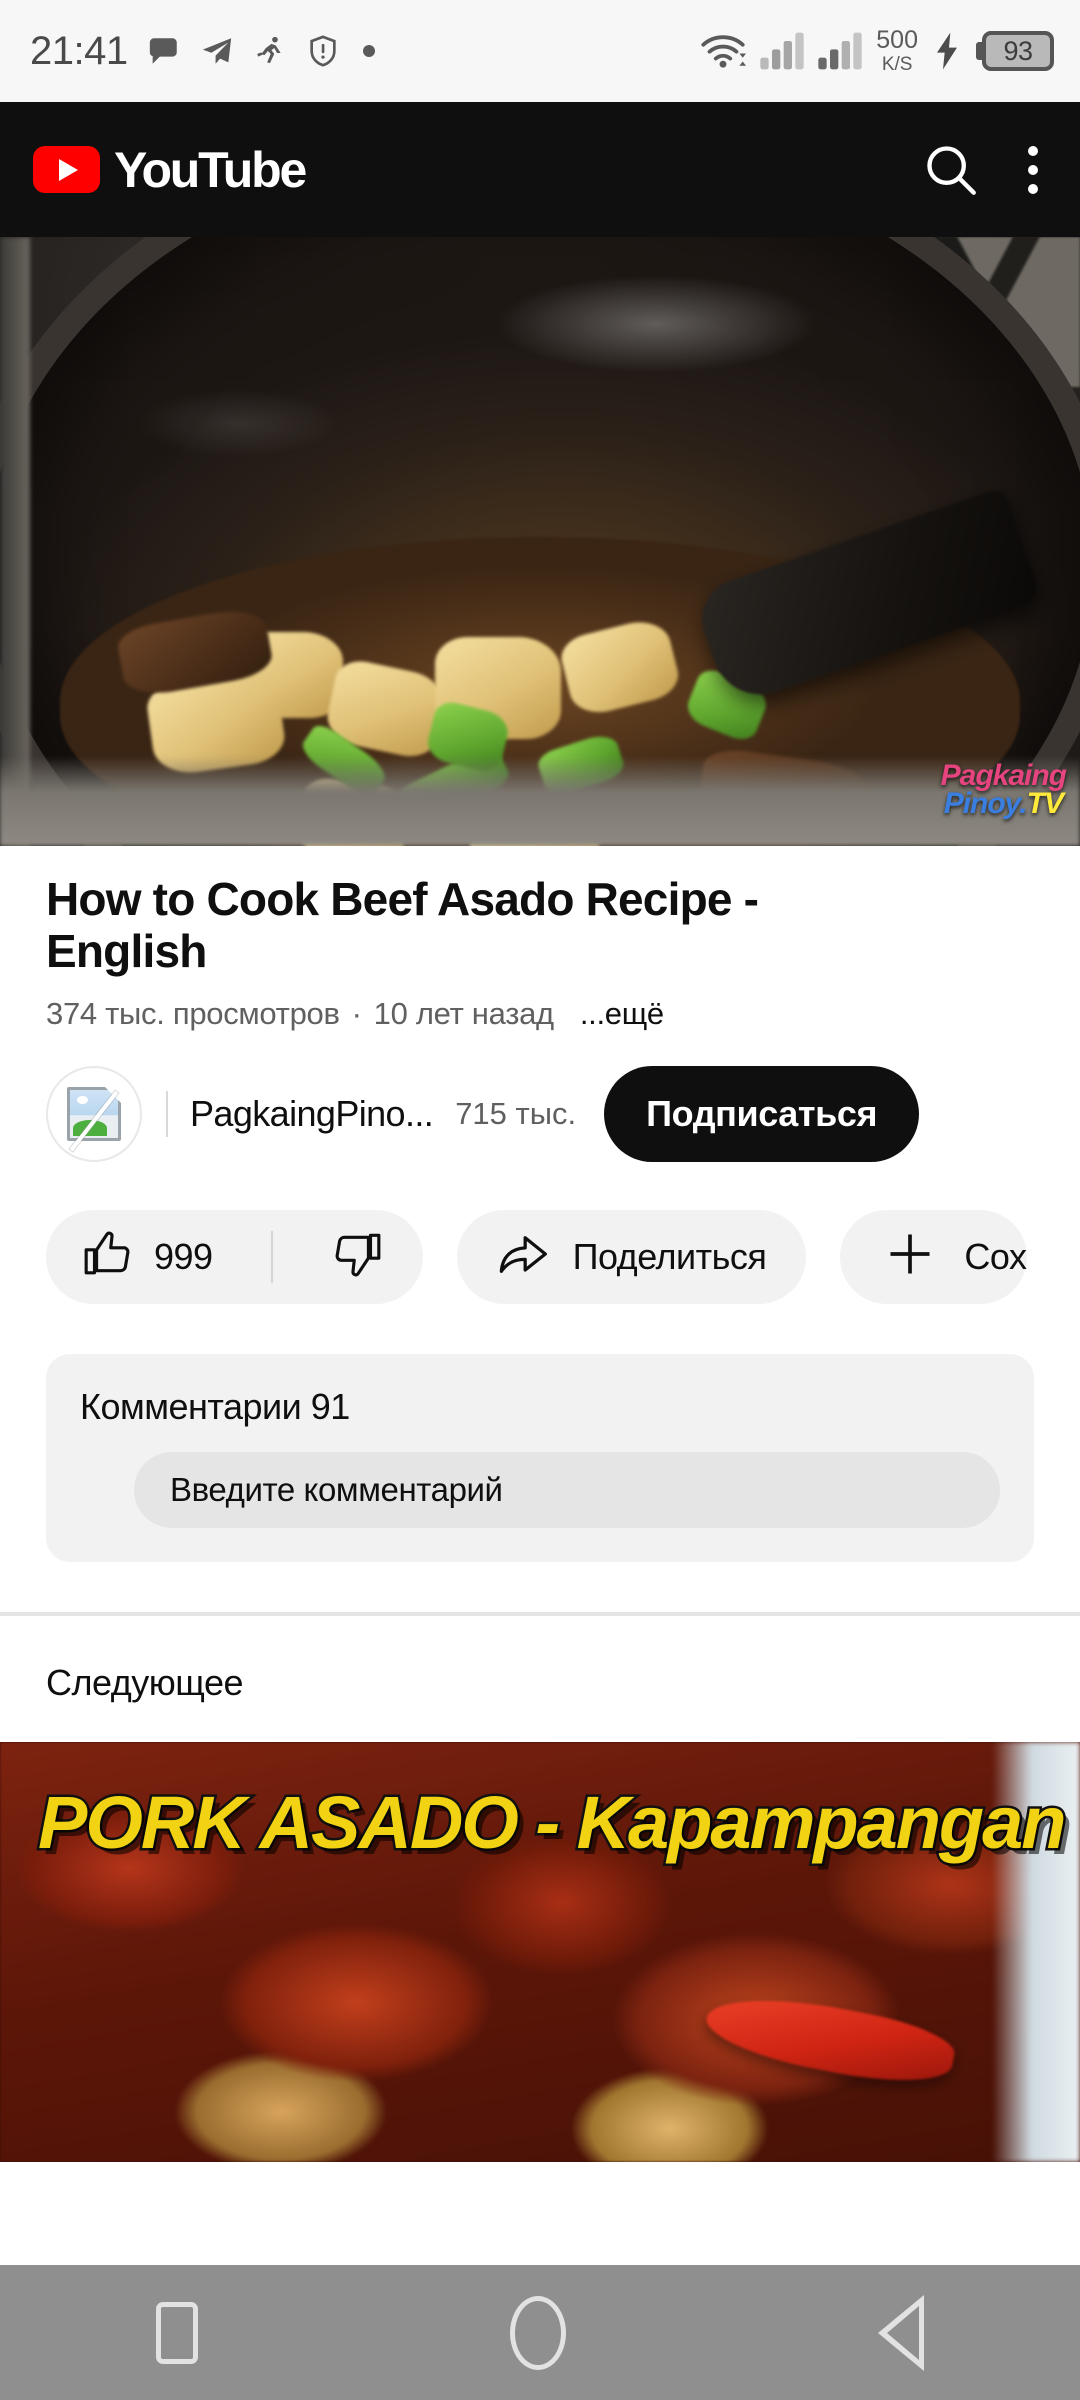 This screenshot has width=1080, height=2400. Describe the element at coordinates (323, 51) in the screenshot. I see `shield-warning-icon` at that location.